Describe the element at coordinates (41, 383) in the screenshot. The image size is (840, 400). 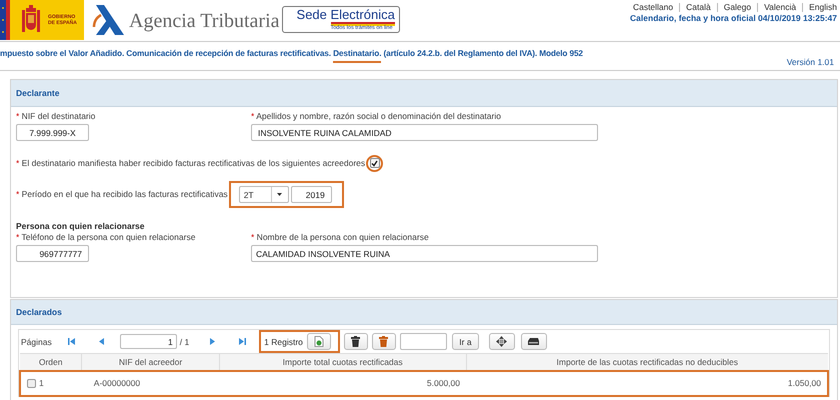
I see `table-cell: 1` at that location.